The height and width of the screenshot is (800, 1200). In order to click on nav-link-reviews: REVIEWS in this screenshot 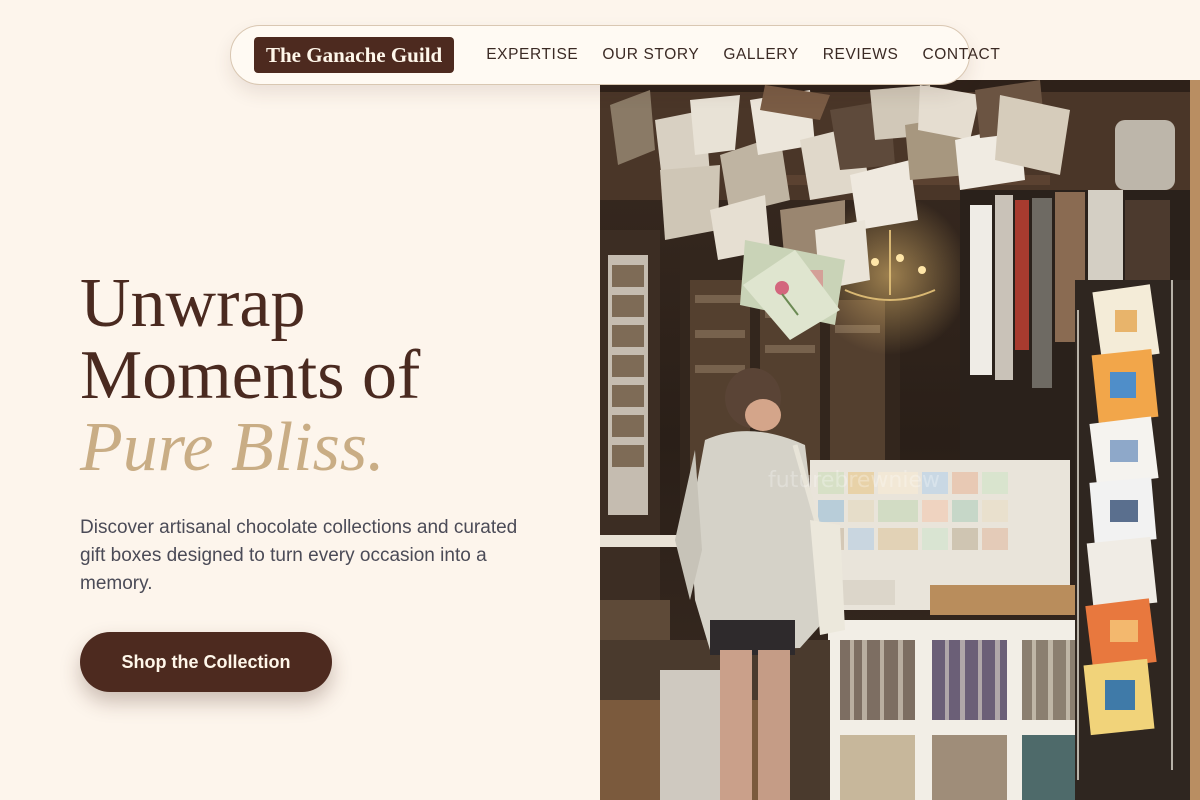, I will do `click(861, 55)`.